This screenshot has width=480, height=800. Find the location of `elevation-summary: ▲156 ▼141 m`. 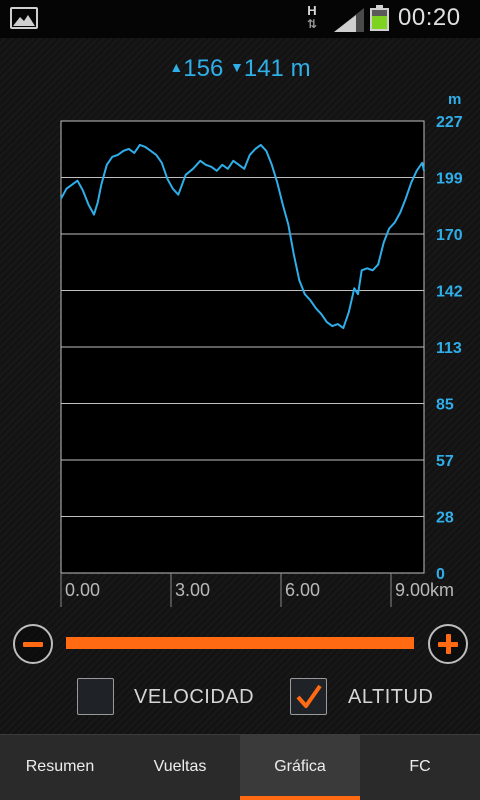

elevation-summary: ▲156 ▼141 m is located at coordinates (240, 69).